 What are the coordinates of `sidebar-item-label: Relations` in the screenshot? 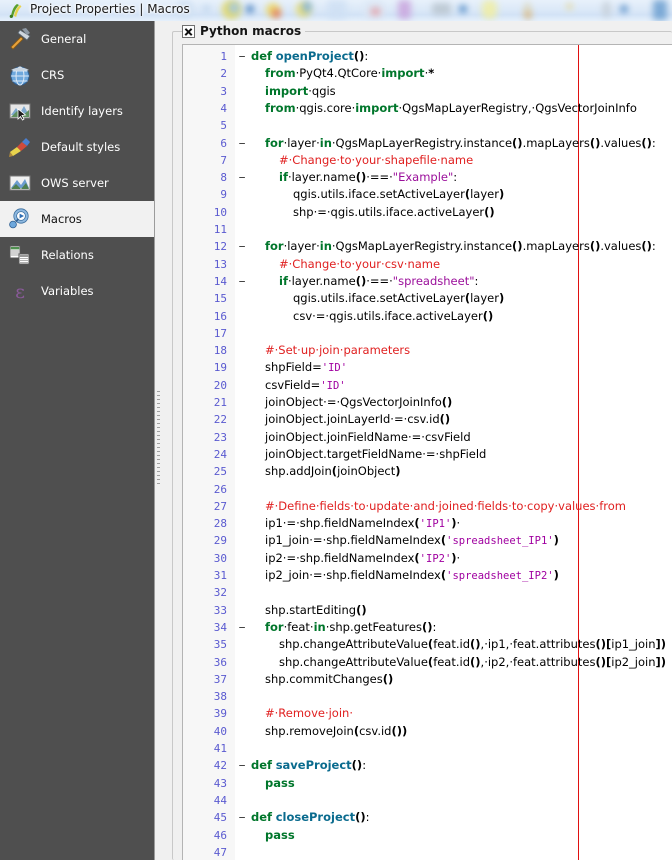 It's located at (67, 255).